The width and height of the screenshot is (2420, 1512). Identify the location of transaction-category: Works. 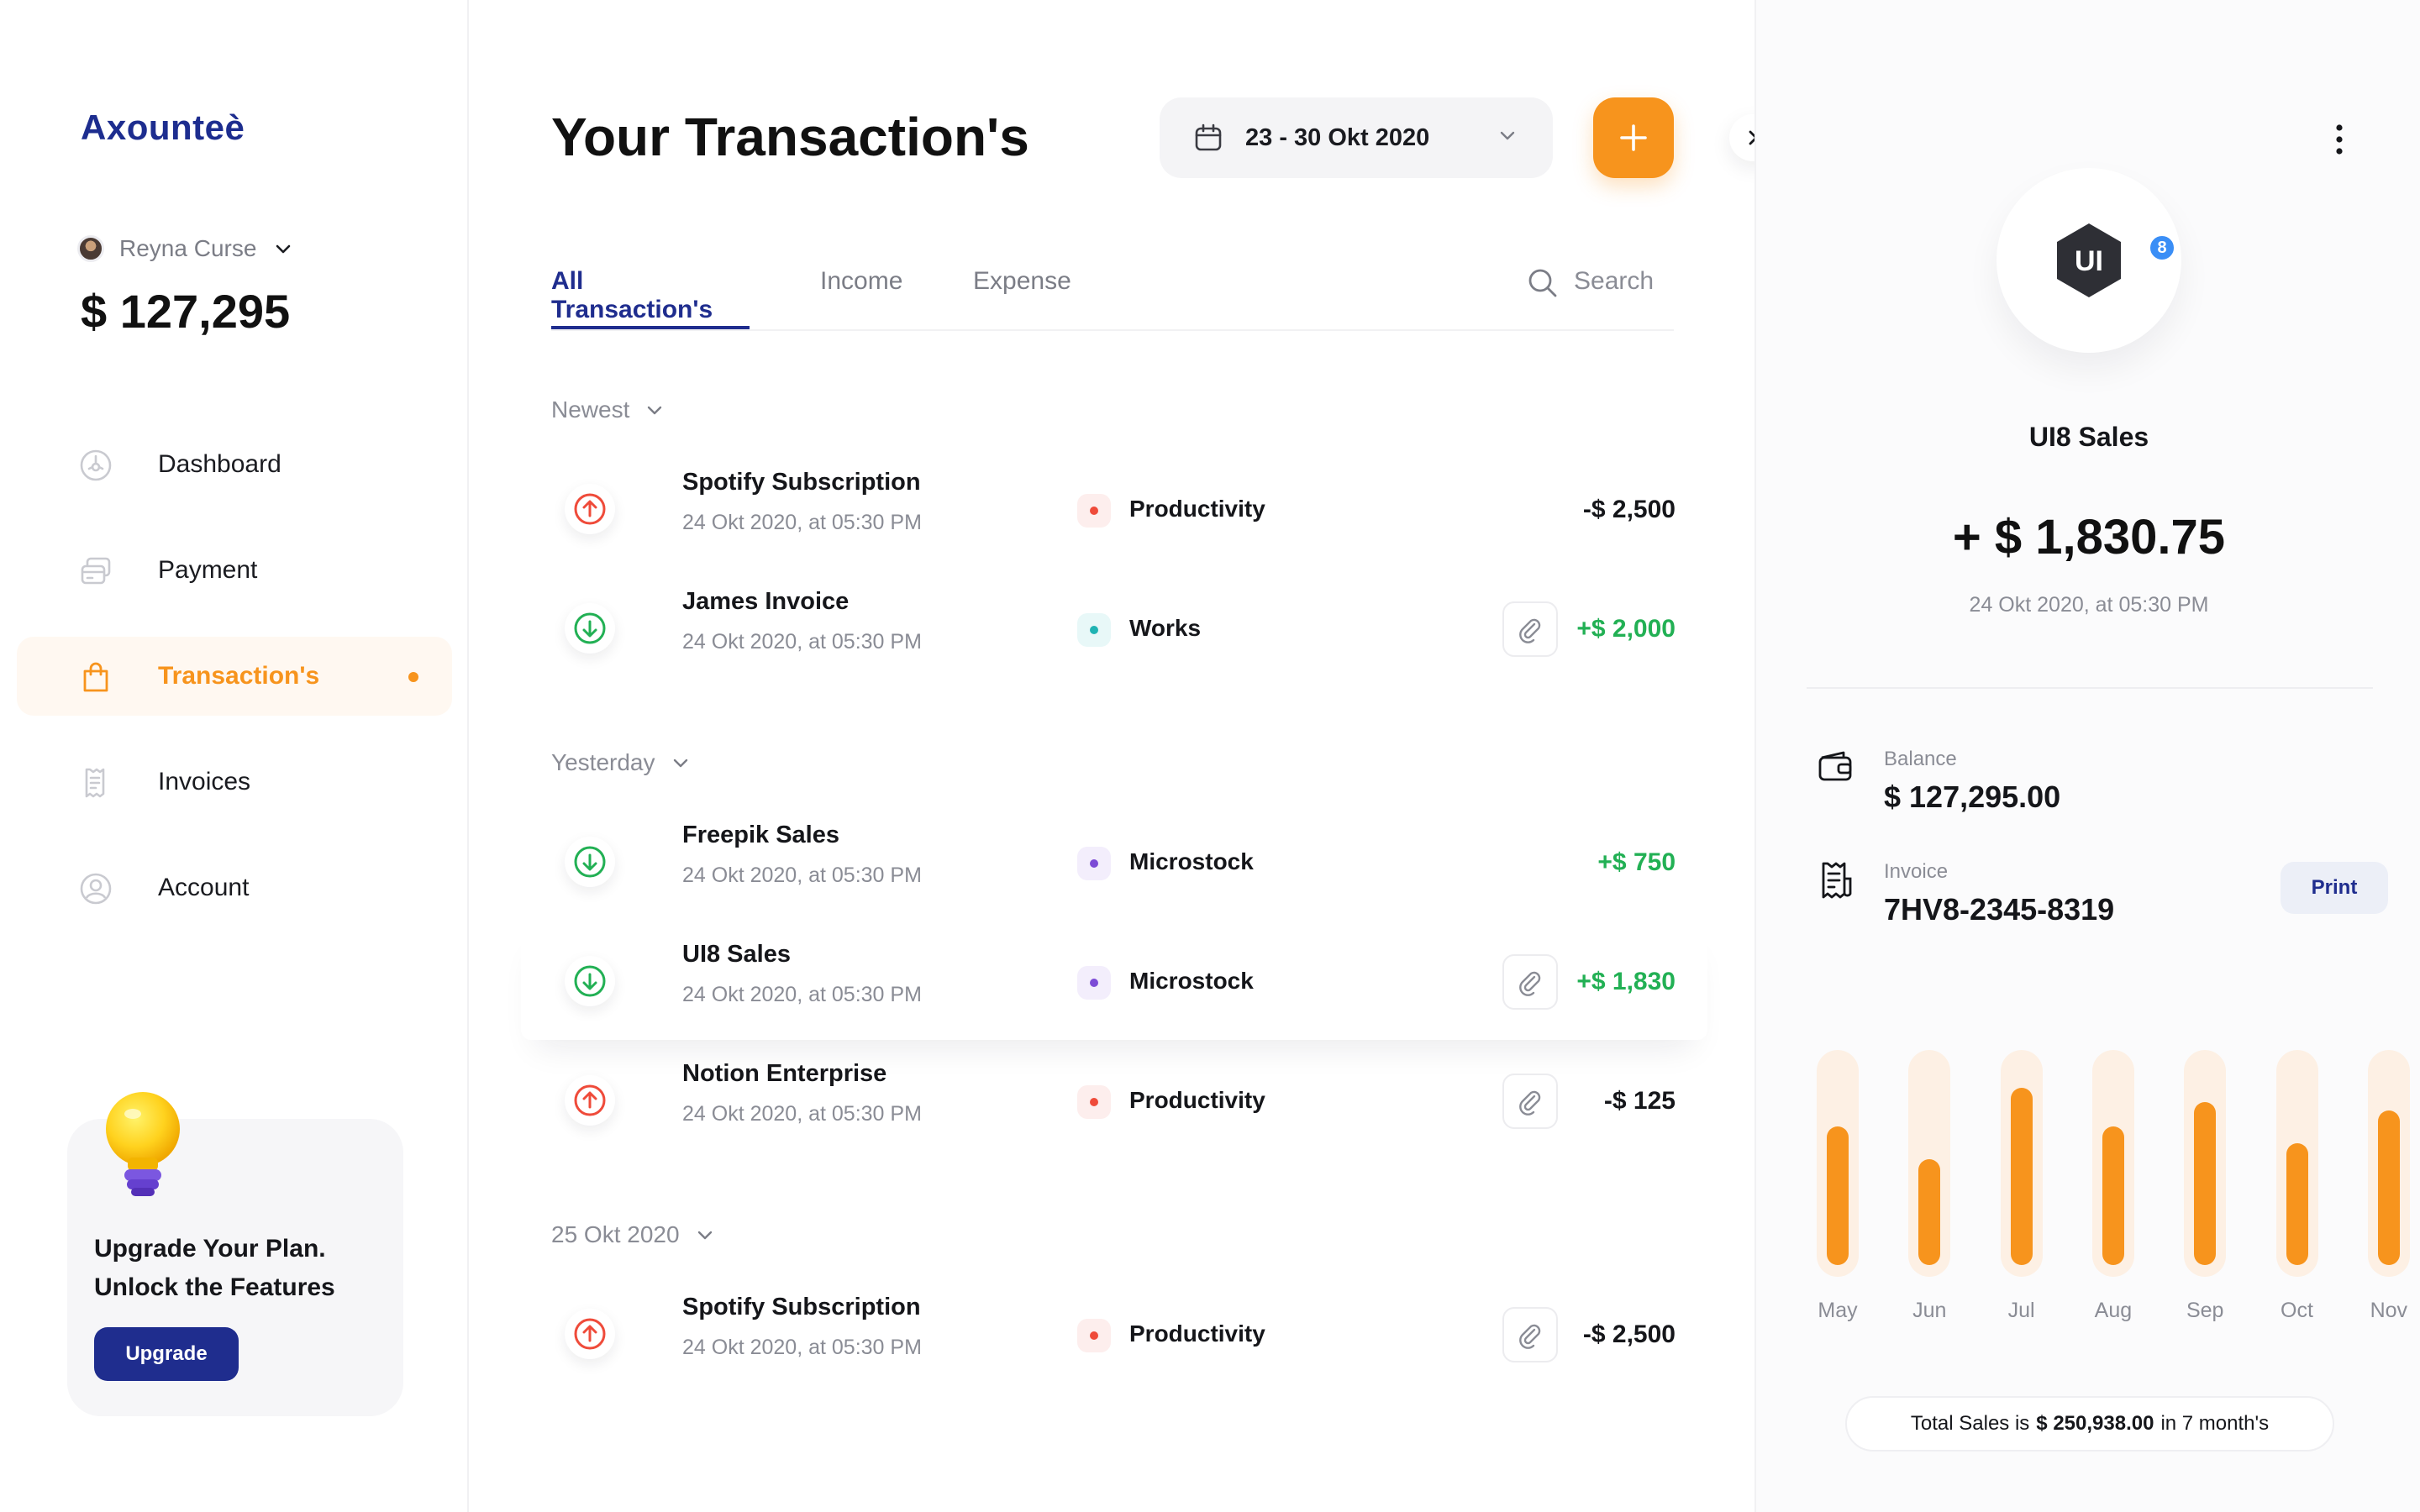
(1165, 628).